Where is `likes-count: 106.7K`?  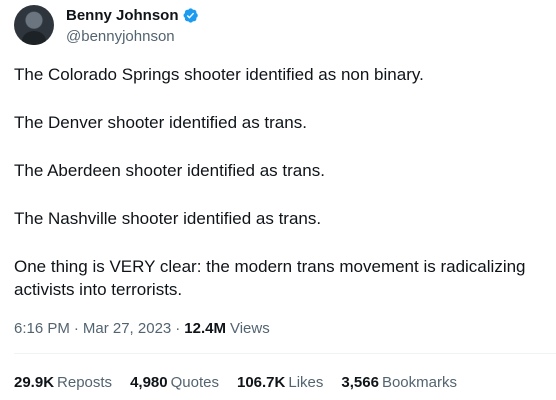
likes-count: 106.7K is located at coordinates (261, 382).